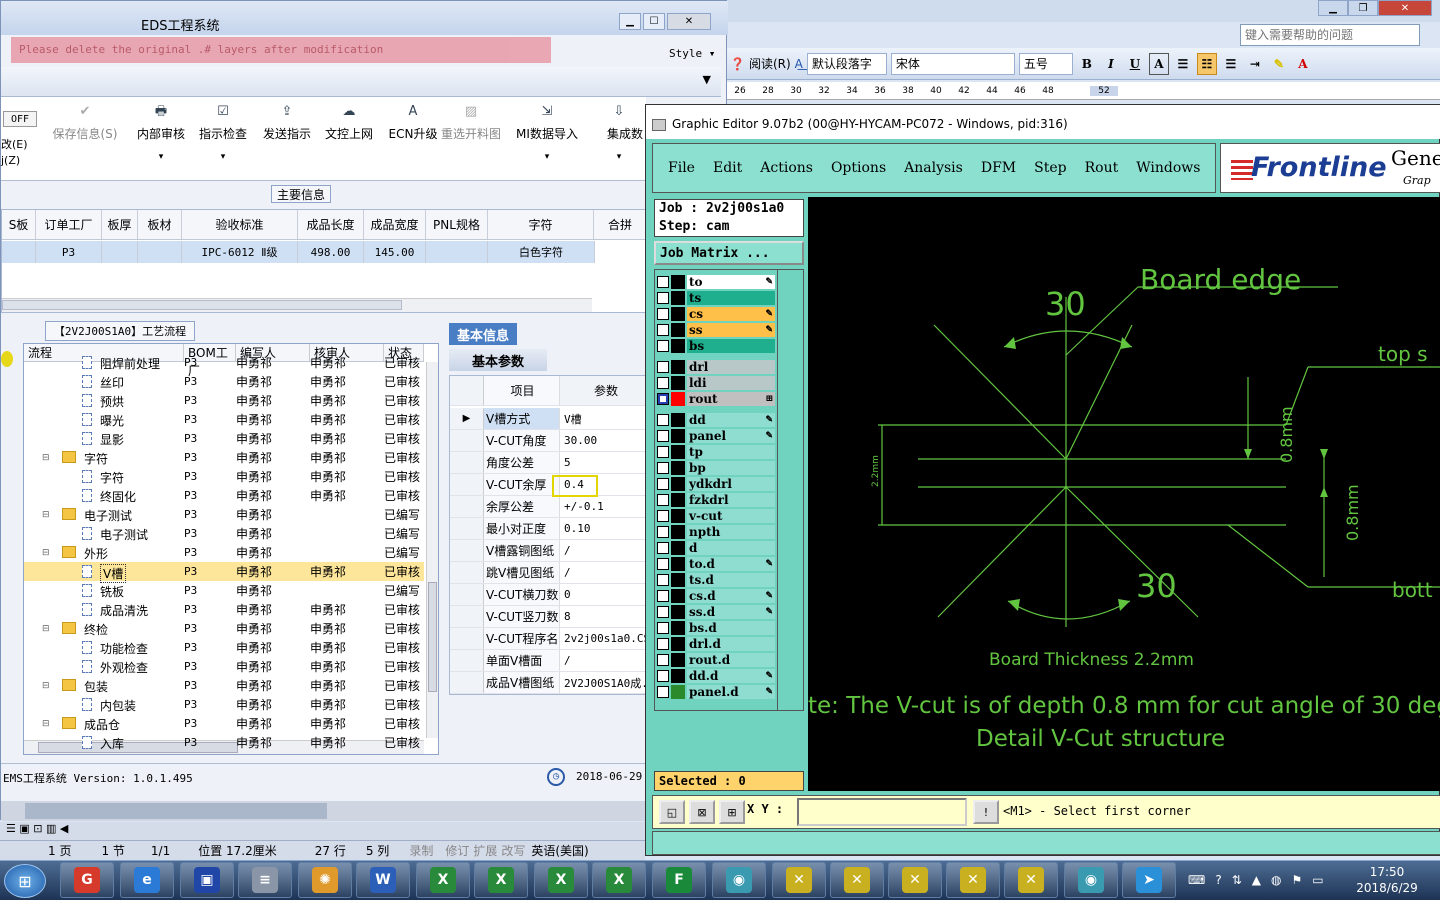  What do you see at coordinates (457, 224) in the screenshot?
I see `column-header: PNL规格` at bounding box center [457, 224].